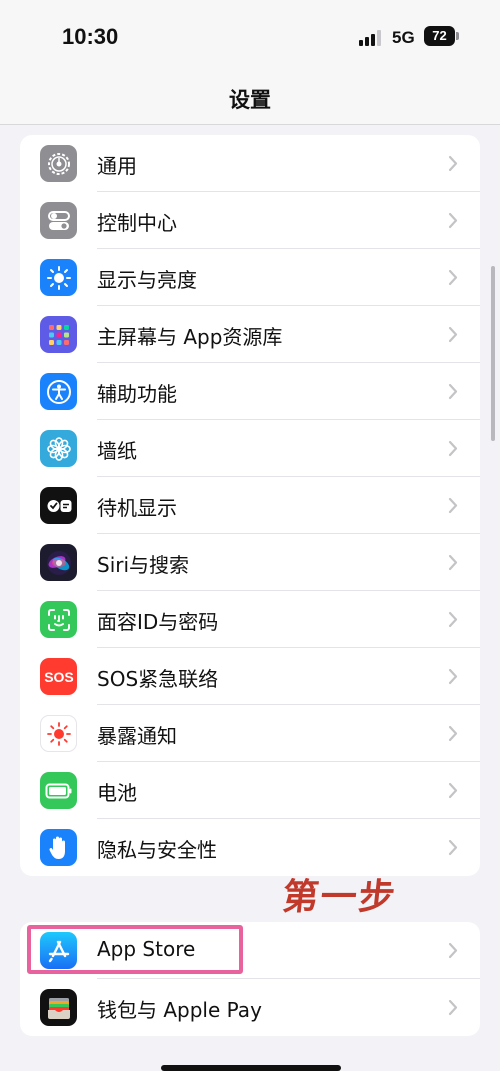  What do you see at coordinates (137, 223) in the screenshot?
I see `settings-row-label: 控制中心` at bounding box center [137, 223].